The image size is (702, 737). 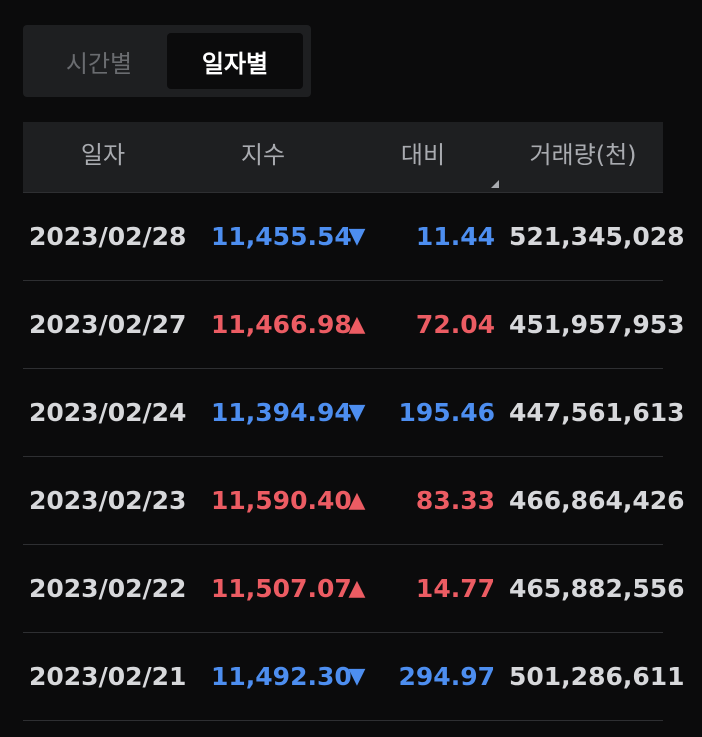 What do you see at coordinates (446, 412) in the screenshot?
I see `change-value-cell: 195.46` at bounding box center [446, 412].